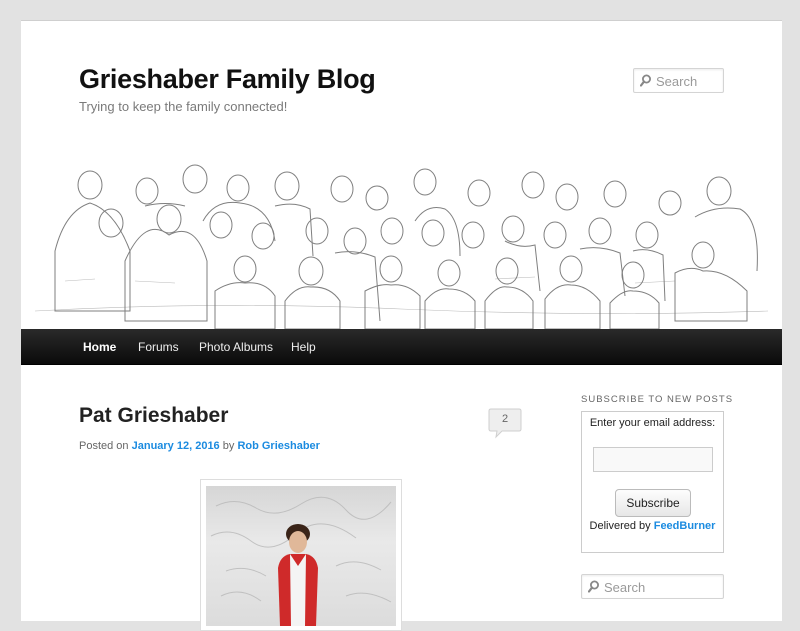 The width and height of the screenshot is (800, 631). I want to click on site-description: Trying to keep the family connected!, so click(183, 106).